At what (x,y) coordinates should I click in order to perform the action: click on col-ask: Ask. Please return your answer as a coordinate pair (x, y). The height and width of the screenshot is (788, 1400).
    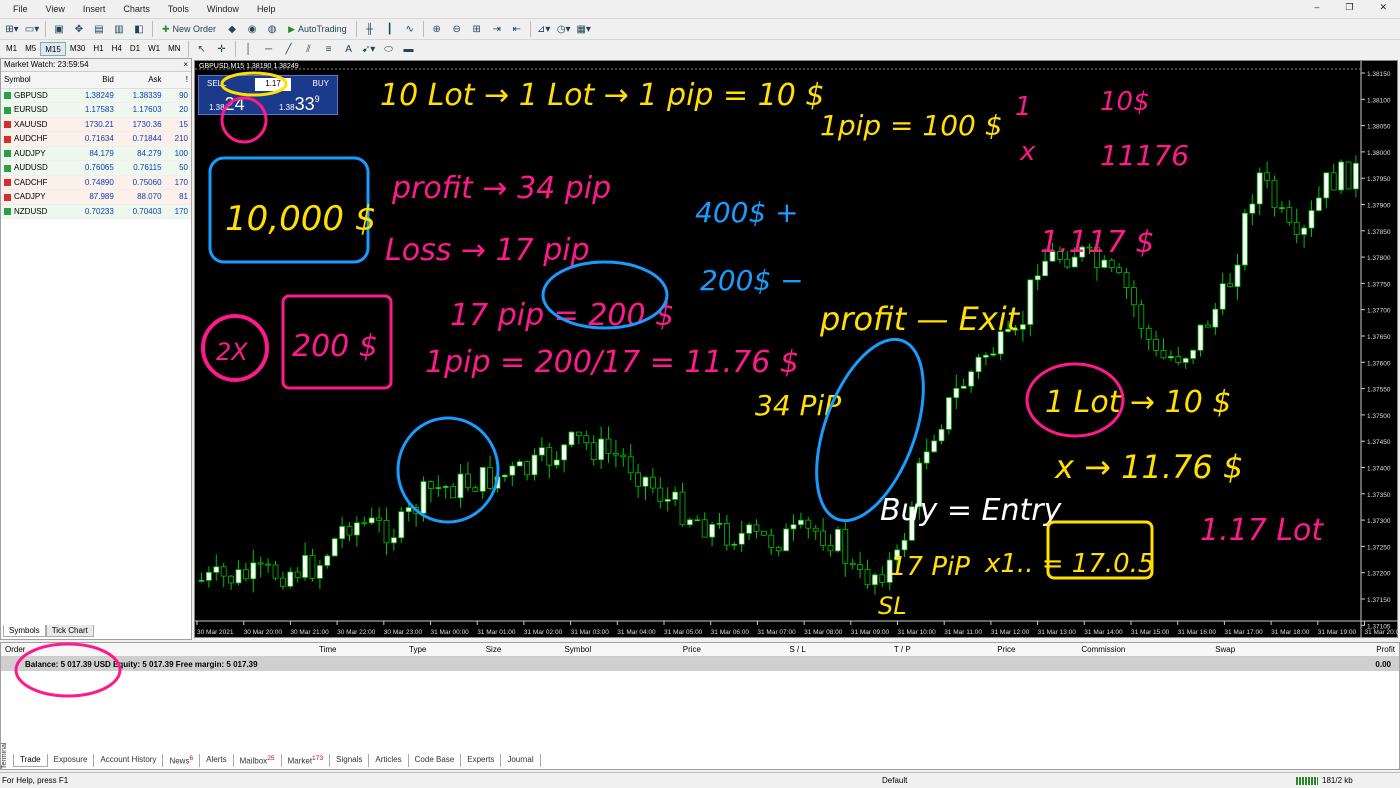
    Looking at the image, I should click on (140, 80).